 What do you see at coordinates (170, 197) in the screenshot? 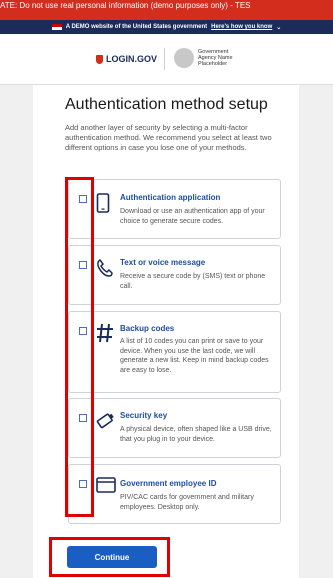
I see `option-title: Authentication application` at bounding box center [170, 197].